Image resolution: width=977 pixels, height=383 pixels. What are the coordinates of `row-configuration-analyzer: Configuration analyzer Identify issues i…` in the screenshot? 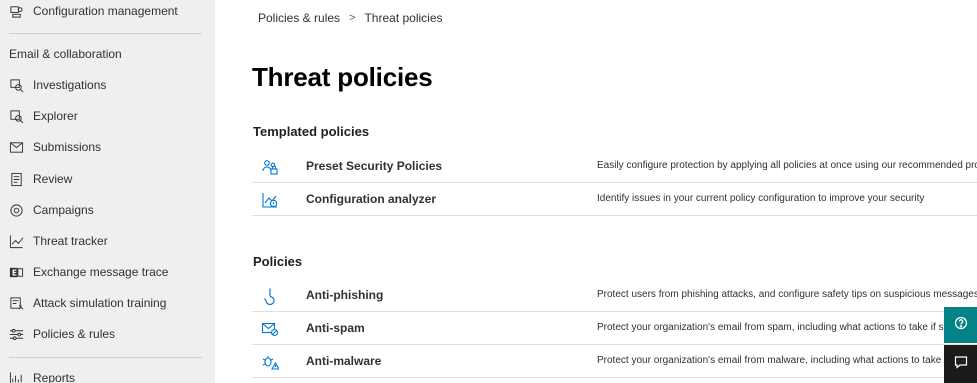 It's located at (614, 199).